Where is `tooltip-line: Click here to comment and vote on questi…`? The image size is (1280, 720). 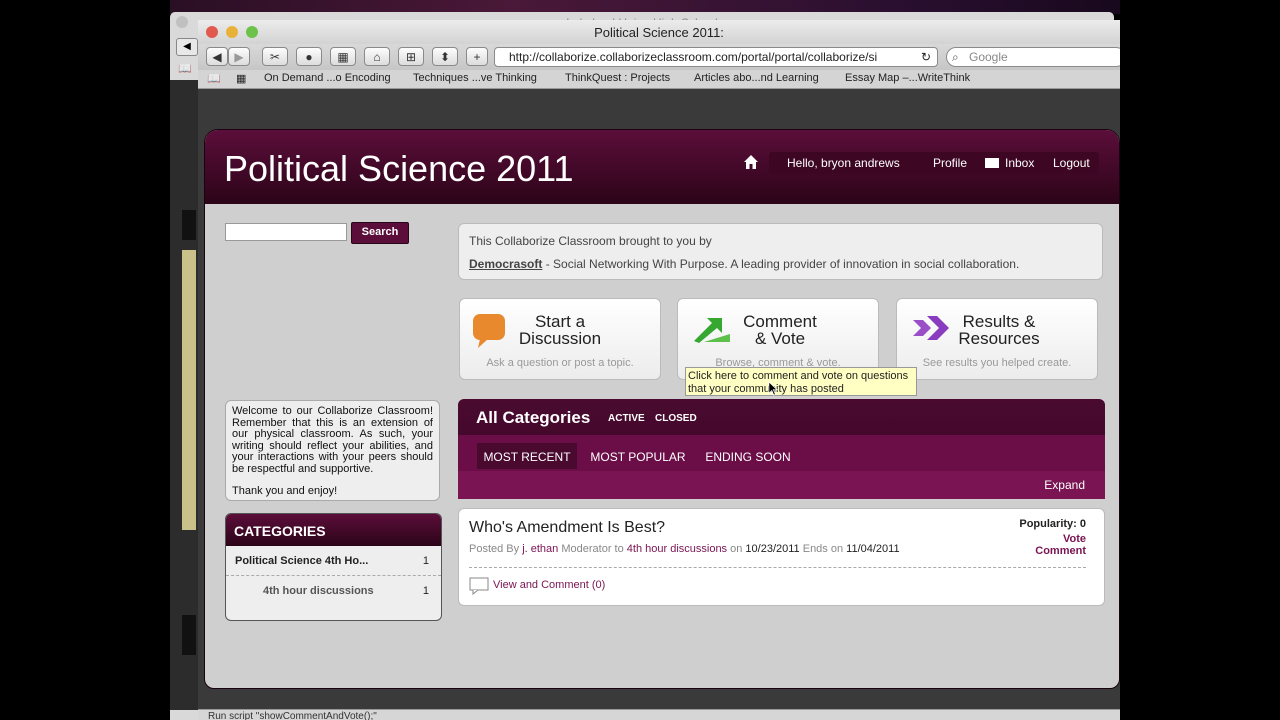 tooltip-line: Click here to comment and vote on questi… is located at coordinates (798, 376).